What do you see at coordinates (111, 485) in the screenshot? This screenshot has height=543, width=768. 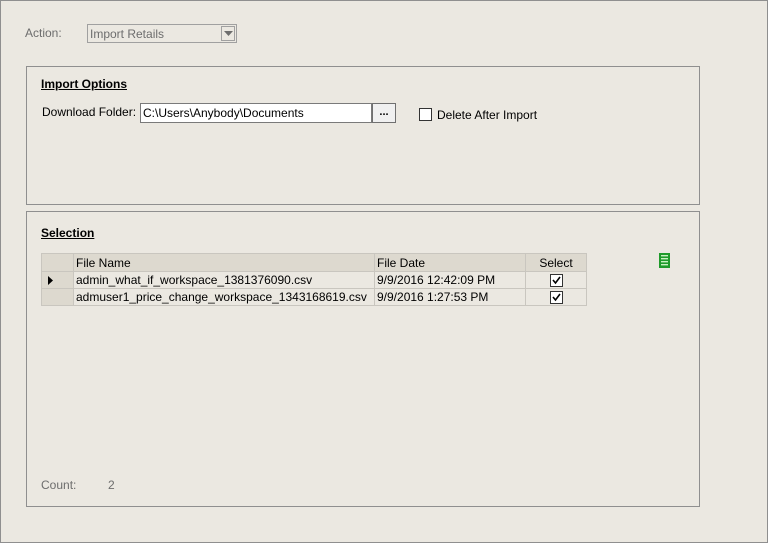 I see `count-value: 2` at bounding box center [111, 485].